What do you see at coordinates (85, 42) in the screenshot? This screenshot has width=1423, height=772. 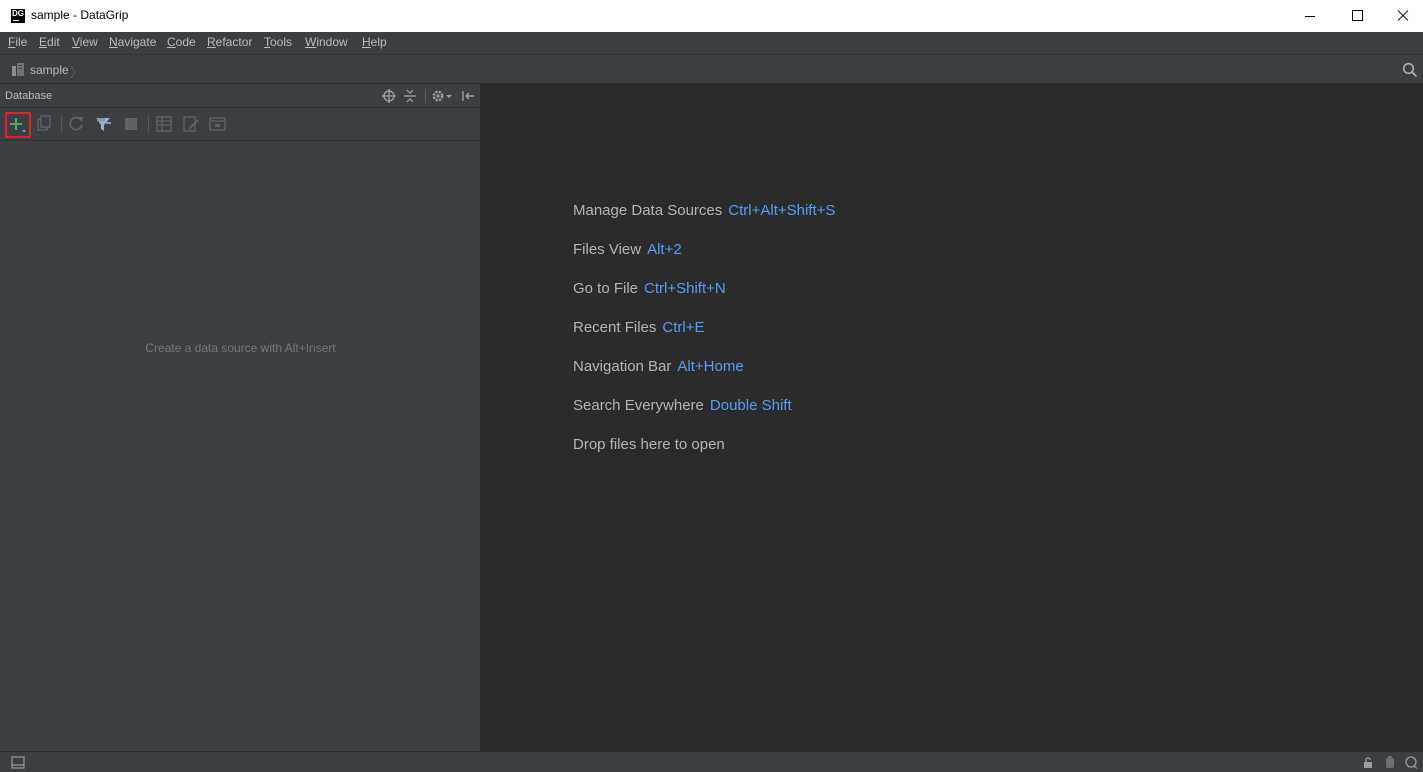 I see `menu-view: View` at bounding box center [85, 42].